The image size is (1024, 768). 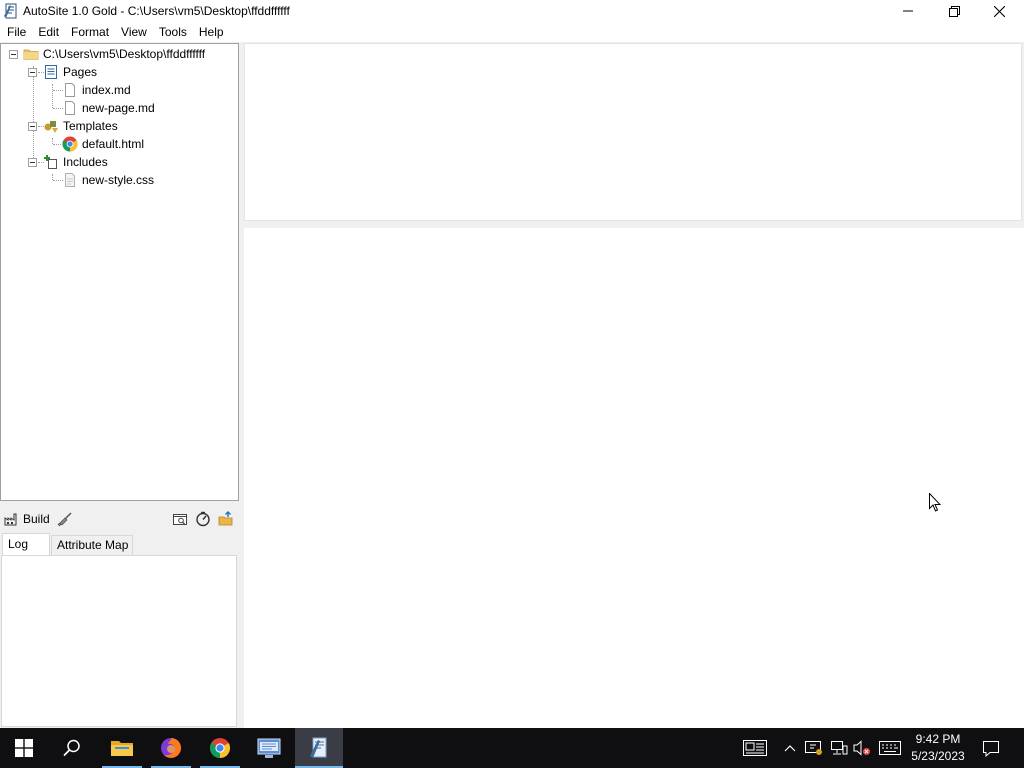 What do you see at coordinates (90, 126) in the screenshot?
I see `tree-label-templates: Templates` at bounding box center [90, 126].